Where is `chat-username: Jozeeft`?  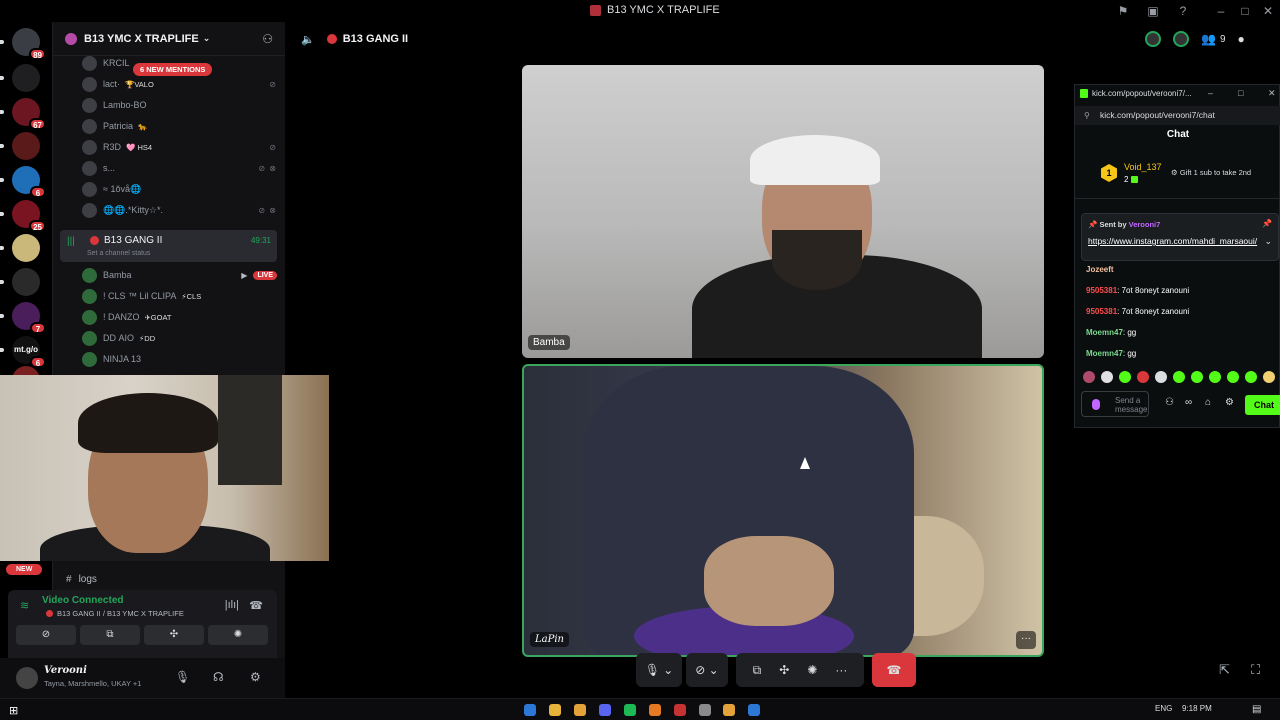
chat-username: Jozeeft is located at coordinates (1100, 269).